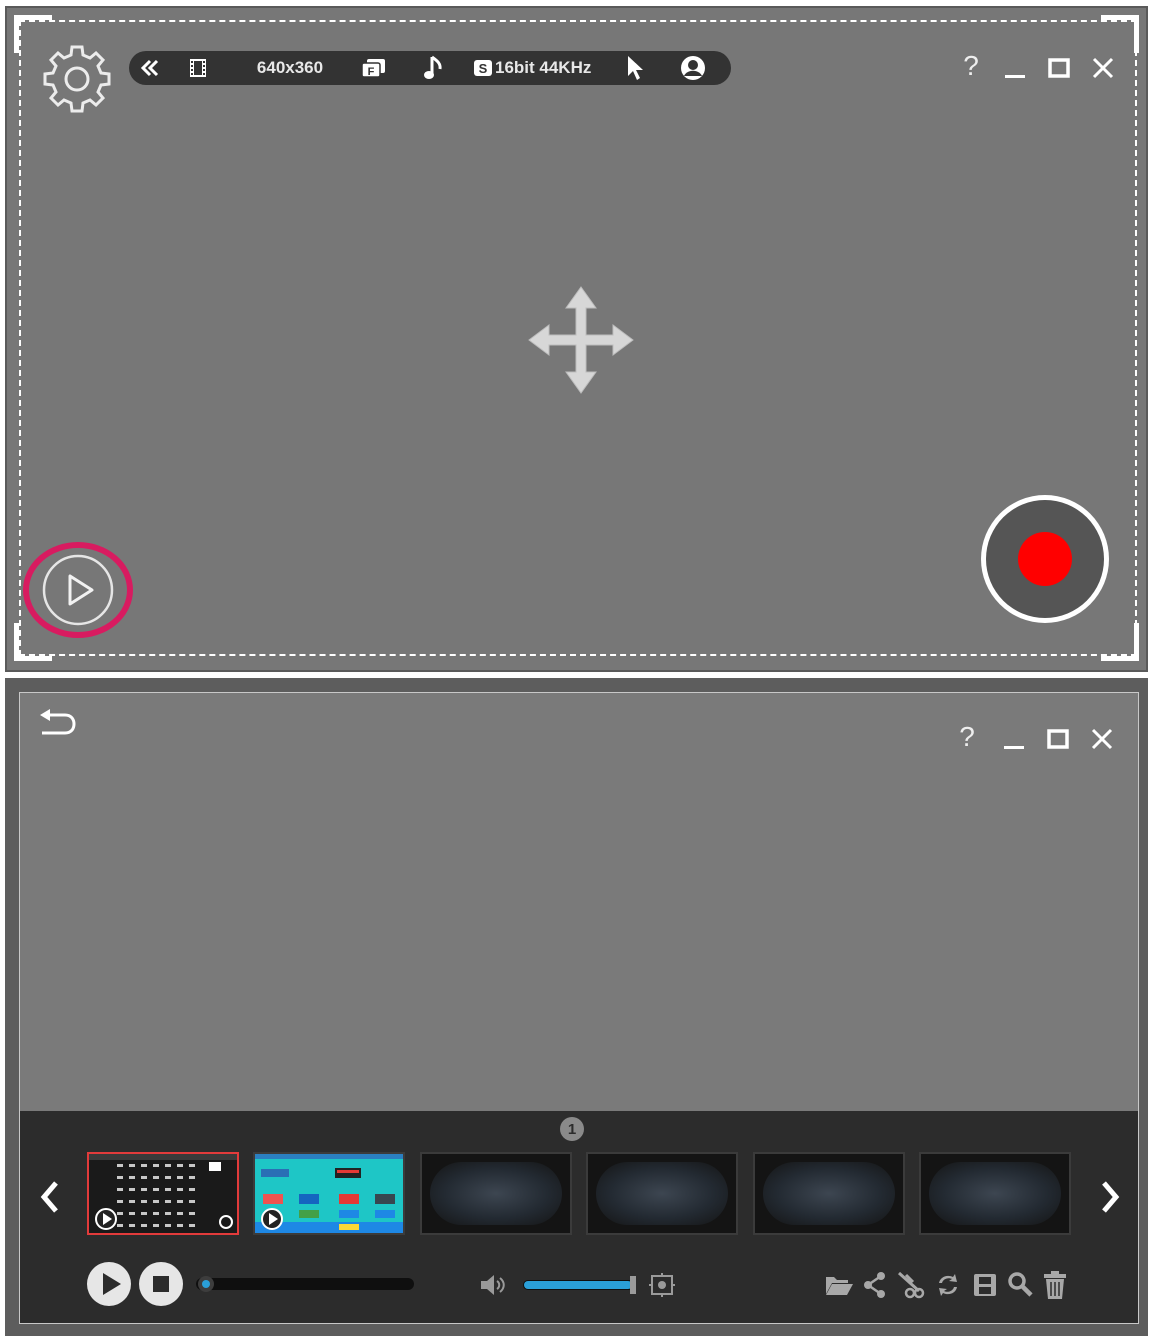 The height and width of the screenshot is (1336, 1150). What do you see at coordinates (57, 724) in the screenshot?
I see `back-arrow-icon` at bounding box center [57, 724].